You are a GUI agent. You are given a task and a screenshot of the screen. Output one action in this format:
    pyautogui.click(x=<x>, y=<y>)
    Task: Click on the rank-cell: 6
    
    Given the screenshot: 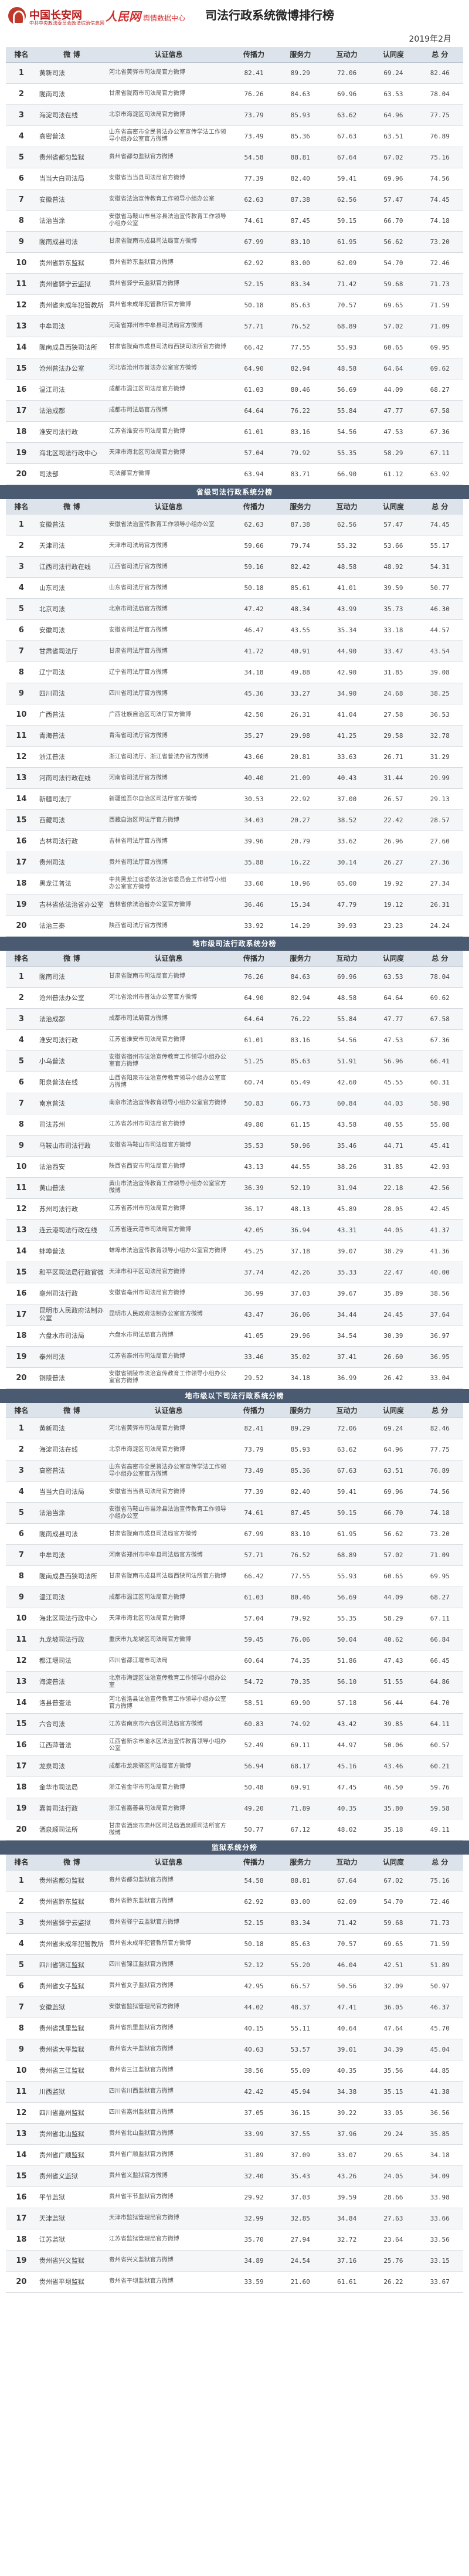 What is the action you would take?
    pyautogui.click(x=21, y=630)
    